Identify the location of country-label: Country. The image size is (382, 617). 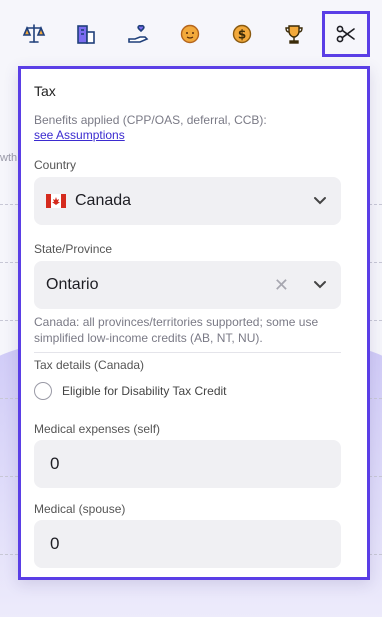
(55, 165).